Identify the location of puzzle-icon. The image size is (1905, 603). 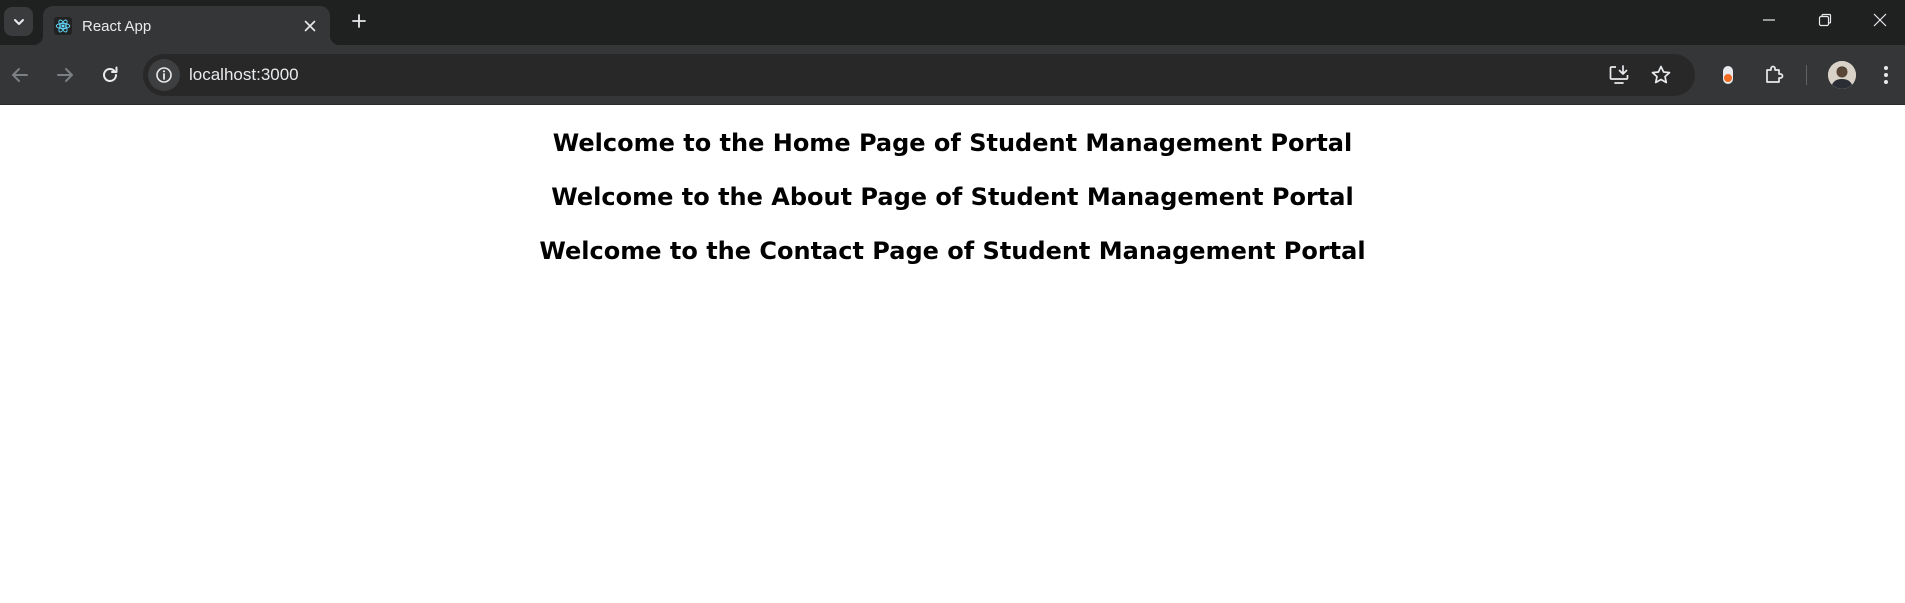
(1775, 74).